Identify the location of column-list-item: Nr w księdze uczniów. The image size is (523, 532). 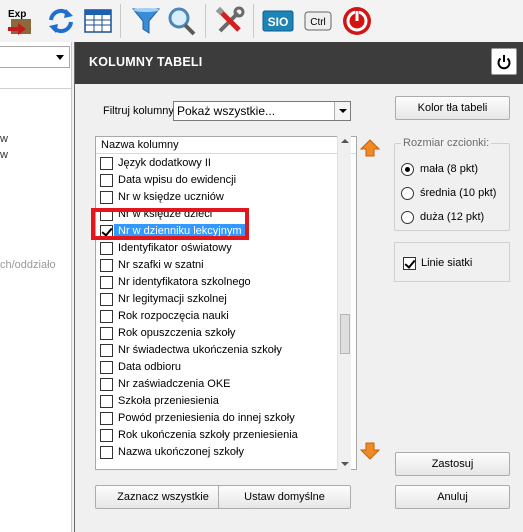
(218, 197).